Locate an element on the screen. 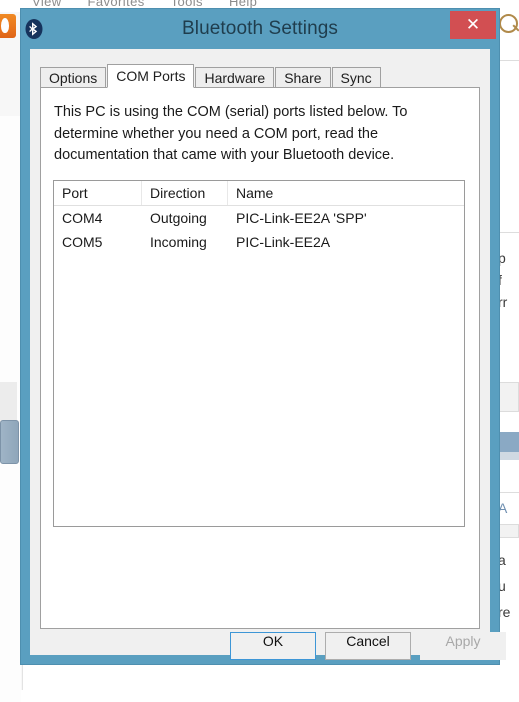 The image size is (519, 702). tab-com-ports: COM Ports is located at coordinates (151, 76).